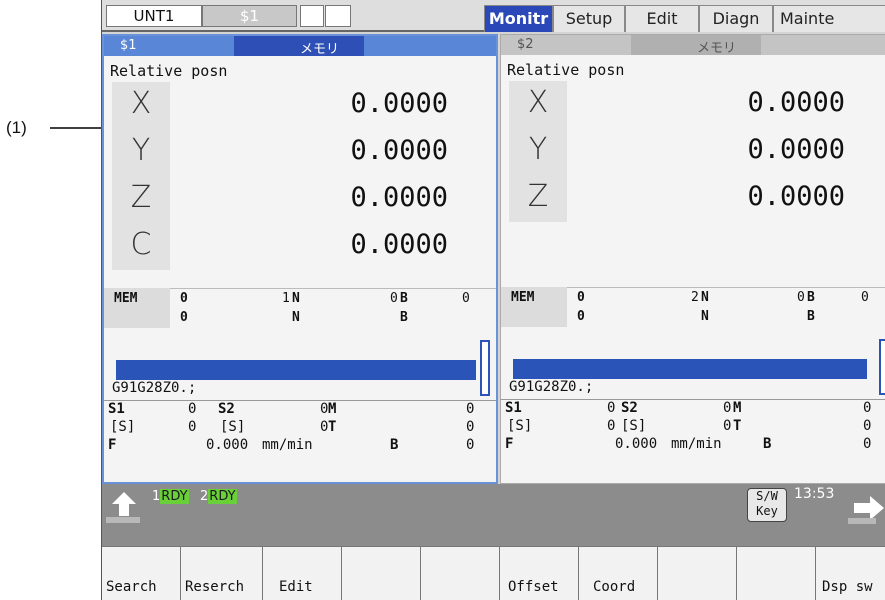 This screenshot has width=885, height=600. What do you see at coordinates (215, 587) in the screenshot?
I see `menu-label: Reserch` at bounding box center [215, 587].